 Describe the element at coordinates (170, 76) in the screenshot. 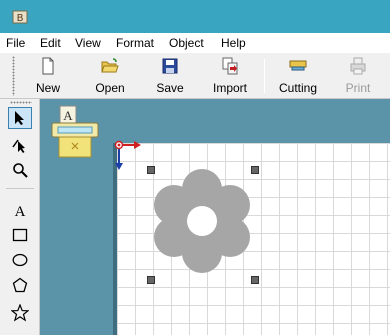

I see `save-button: Save` at that location.